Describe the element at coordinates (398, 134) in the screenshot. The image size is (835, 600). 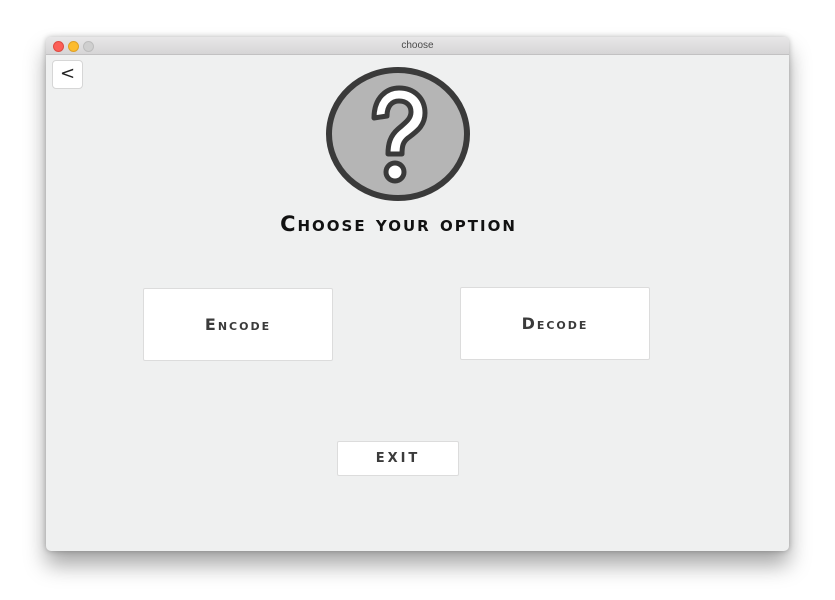
I see `help-question-icon` at that location.